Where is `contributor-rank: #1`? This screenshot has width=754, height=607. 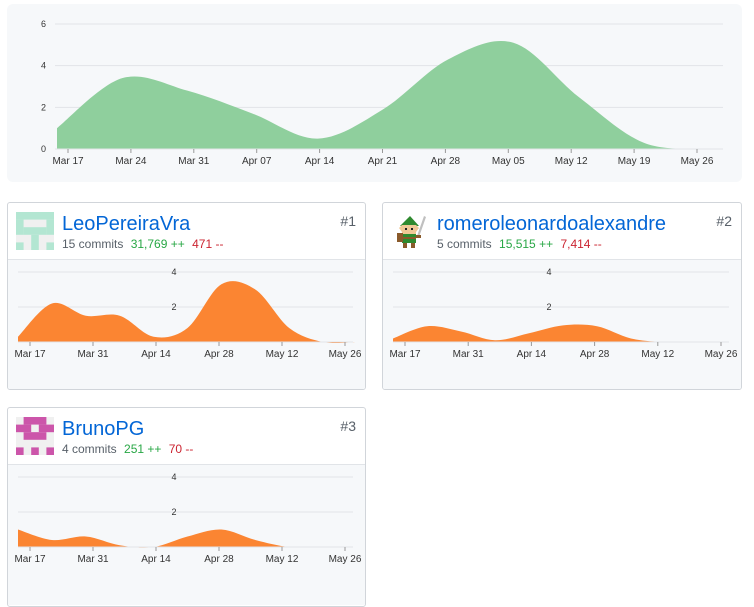 contributor-rank: #1 is located at coordinates (348, 221).